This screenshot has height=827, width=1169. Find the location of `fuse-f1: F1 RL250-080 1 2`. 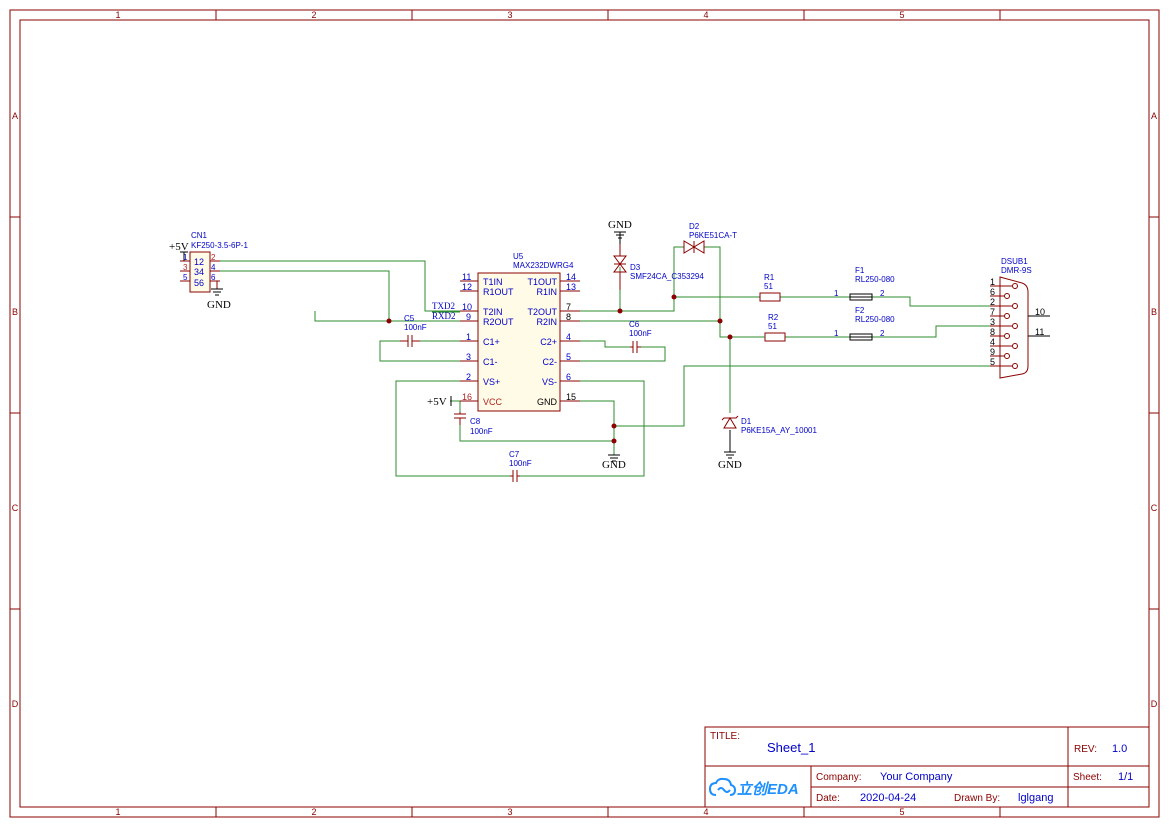

fuse-f1: F1 RL250-080 1 2 is located at coordinates (864, 283).